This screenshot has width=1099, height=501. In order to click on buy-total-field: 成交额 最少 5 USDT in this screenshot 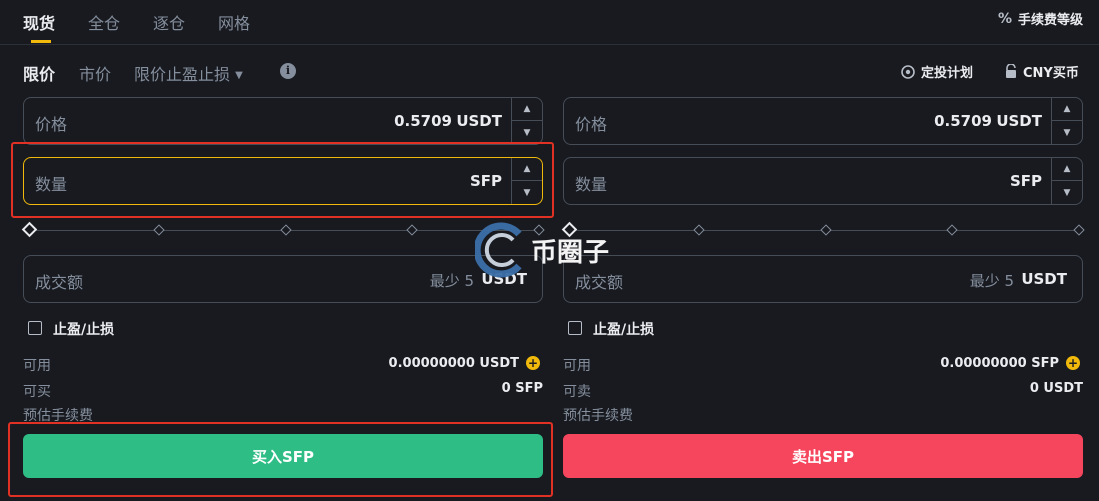, I will do `click(283, 279)`.